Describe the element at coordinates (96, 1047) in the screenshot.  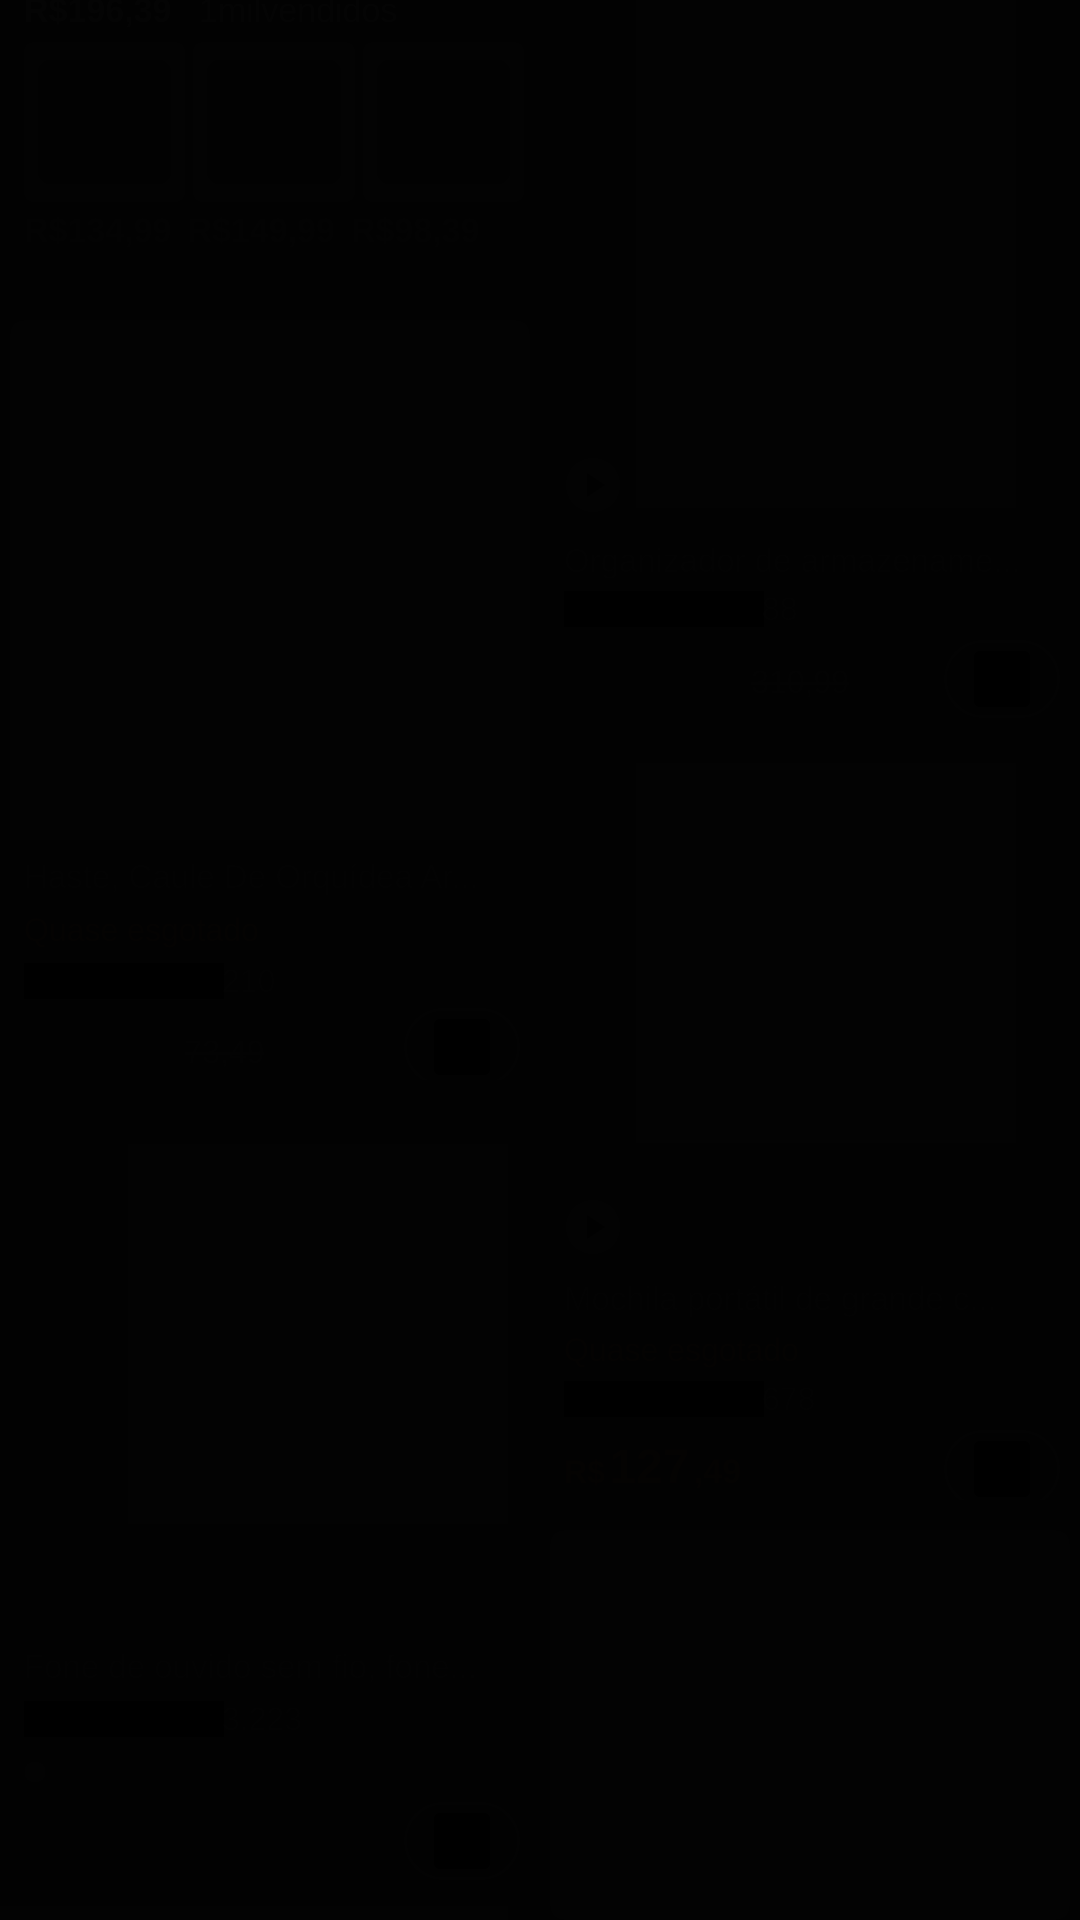
I see `price-integer: 45` at that location.